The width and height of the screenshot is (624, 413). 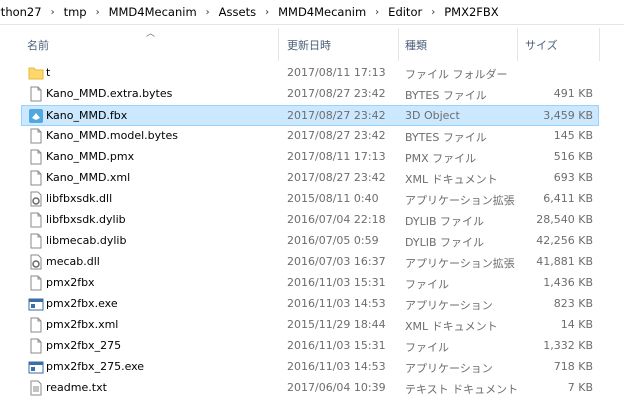 What do you see at coordinates (336, 72) in the screenshot?
I see `file-date: 2017/08/11 17:13` at bounding box center [336, 72].